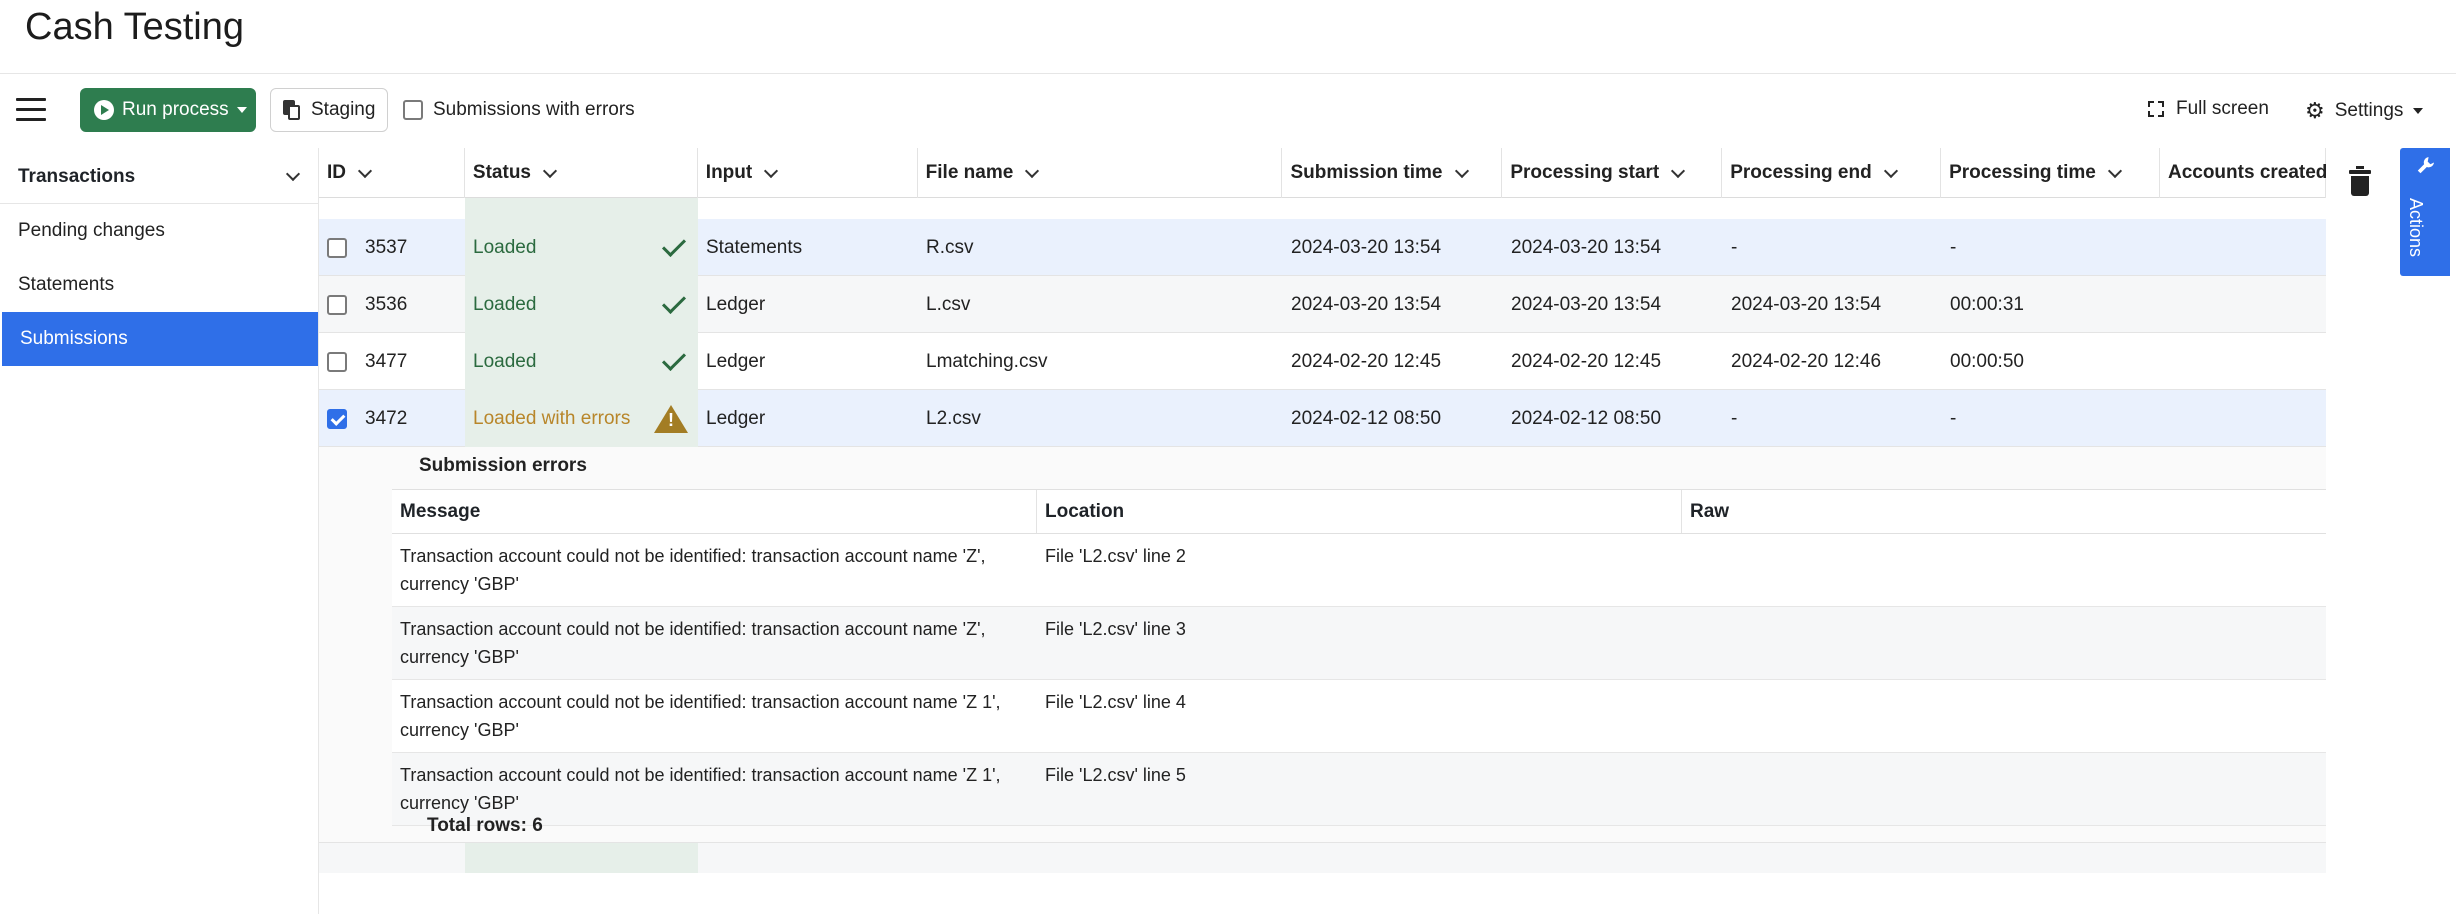  Describe the element at coordinates (2156, 109) in the screenshot. I see `fullscreen-icon` at that location.